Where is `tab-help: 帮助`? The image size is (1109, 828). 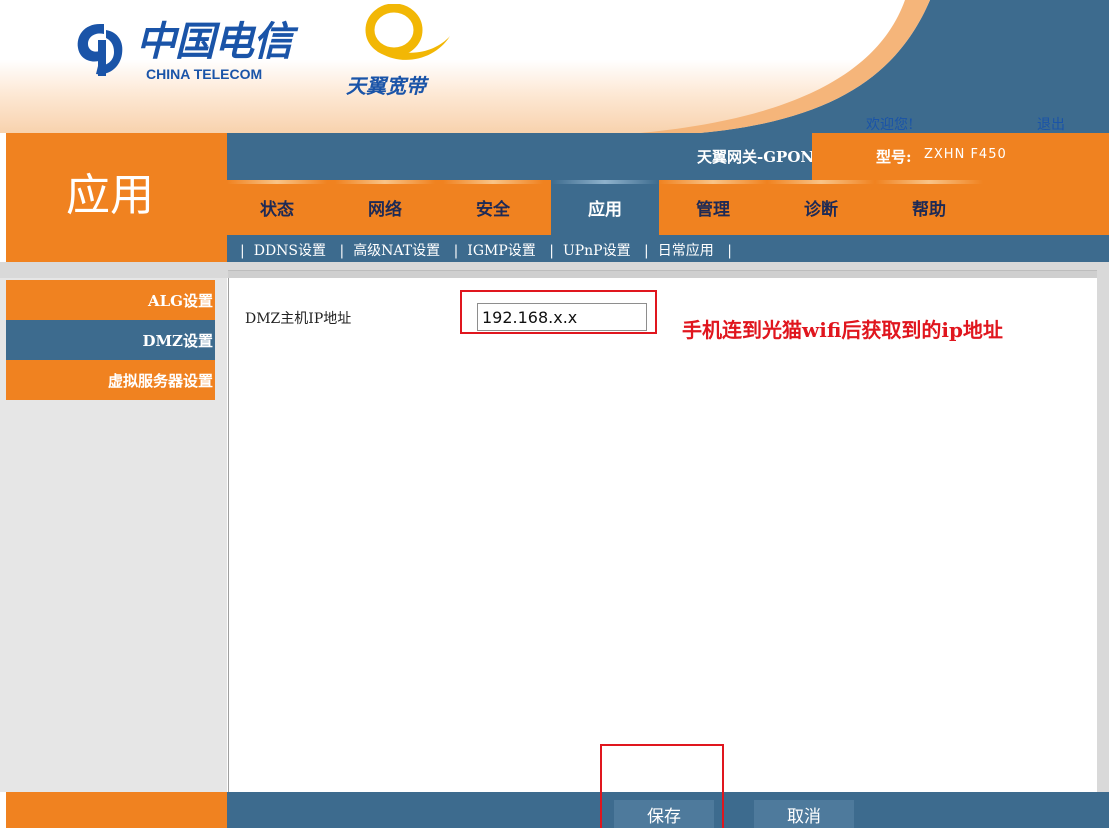 tab-help: 帮助 is located at coordinates (929, 207).